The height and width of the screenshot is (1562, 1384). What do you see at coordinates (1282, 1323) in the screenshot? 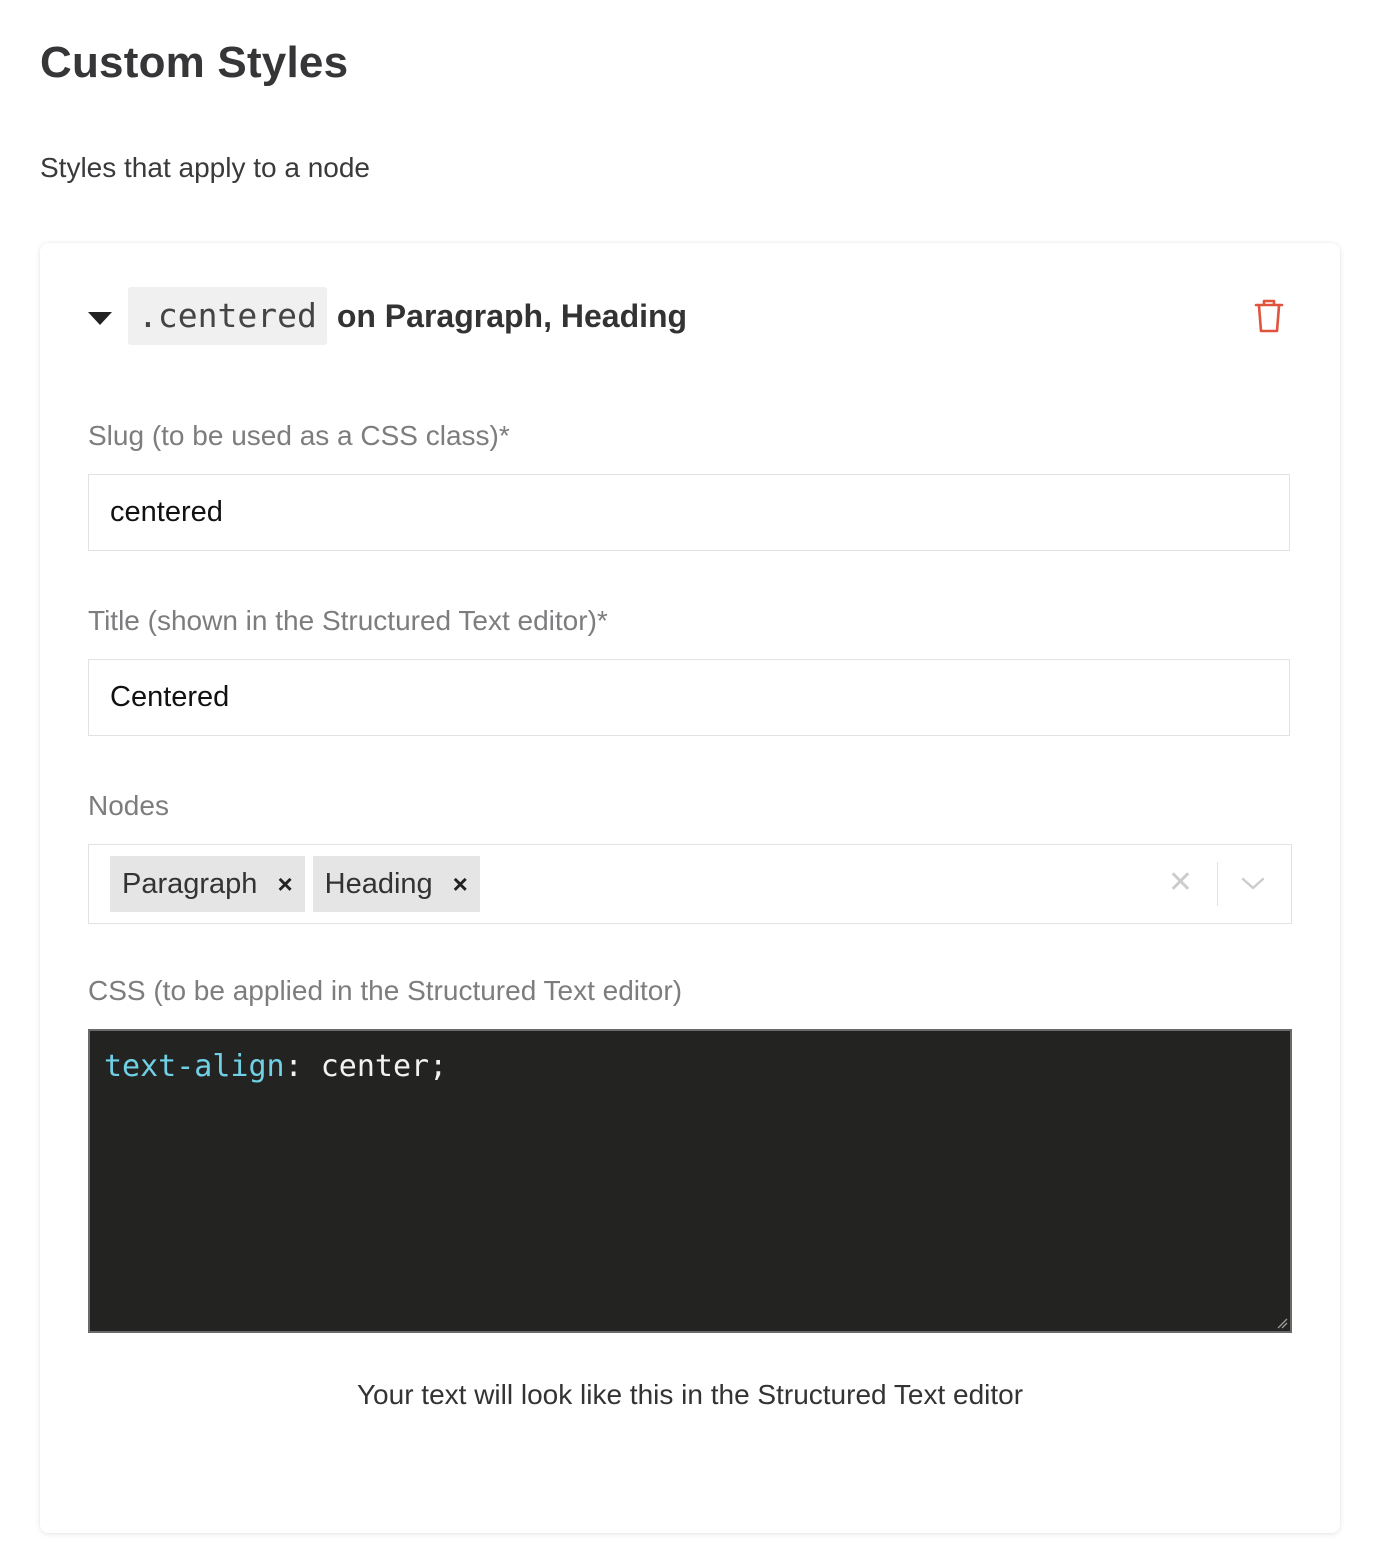
I see `resize-handle-icon` at bounding box center [1282, 1323].